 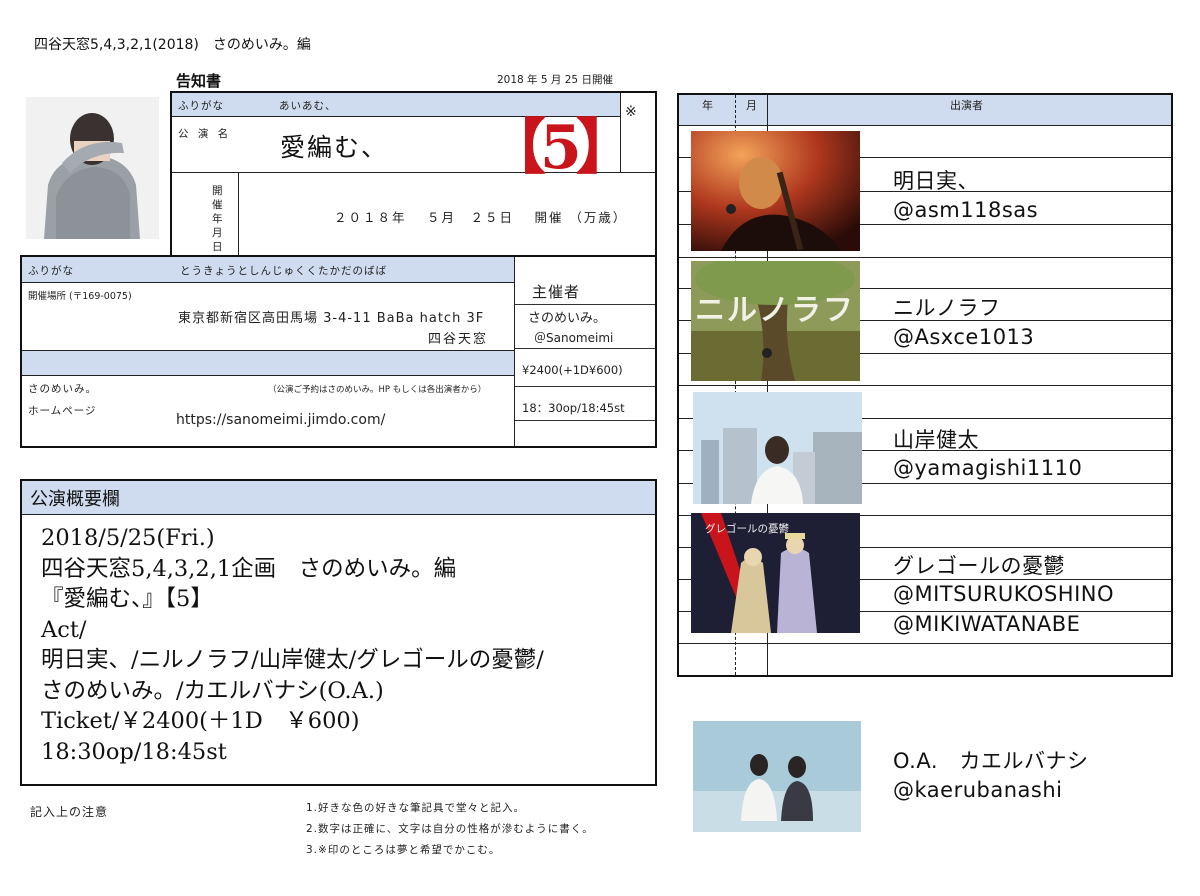 What do you see at coordinates (377, 390) in the screenshot?
I see `reservation-note: （公演ご予約はさのめいみ。HP もしくは各出演者から）` at bounding box center [377, 390].